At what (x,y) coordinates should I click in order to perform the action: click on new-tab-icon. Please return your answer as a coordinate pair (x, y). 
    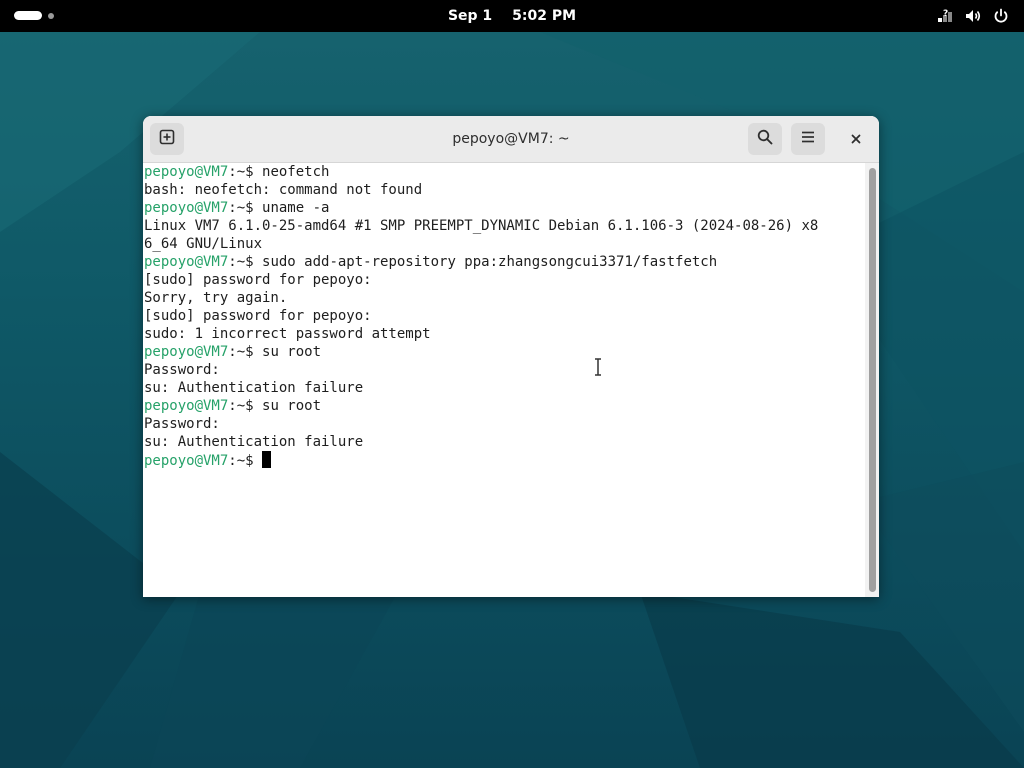
    Looking at the image, I should click on (167, 139).